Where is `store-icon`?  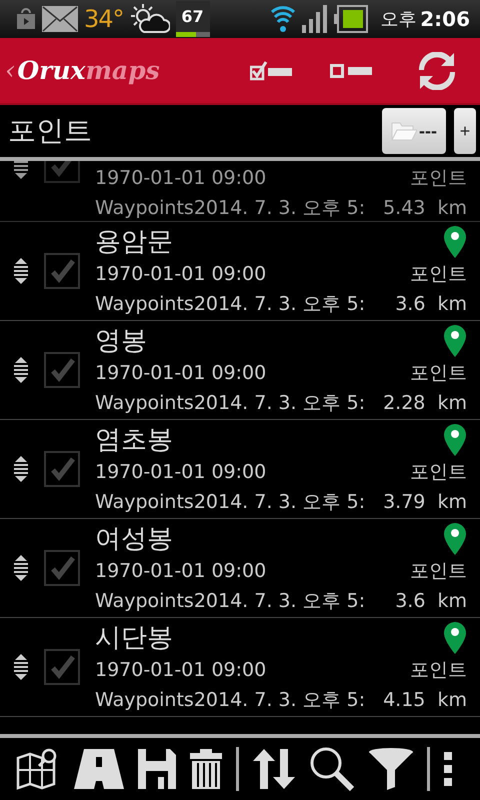
store-icon is located at coordinates (26, 19).